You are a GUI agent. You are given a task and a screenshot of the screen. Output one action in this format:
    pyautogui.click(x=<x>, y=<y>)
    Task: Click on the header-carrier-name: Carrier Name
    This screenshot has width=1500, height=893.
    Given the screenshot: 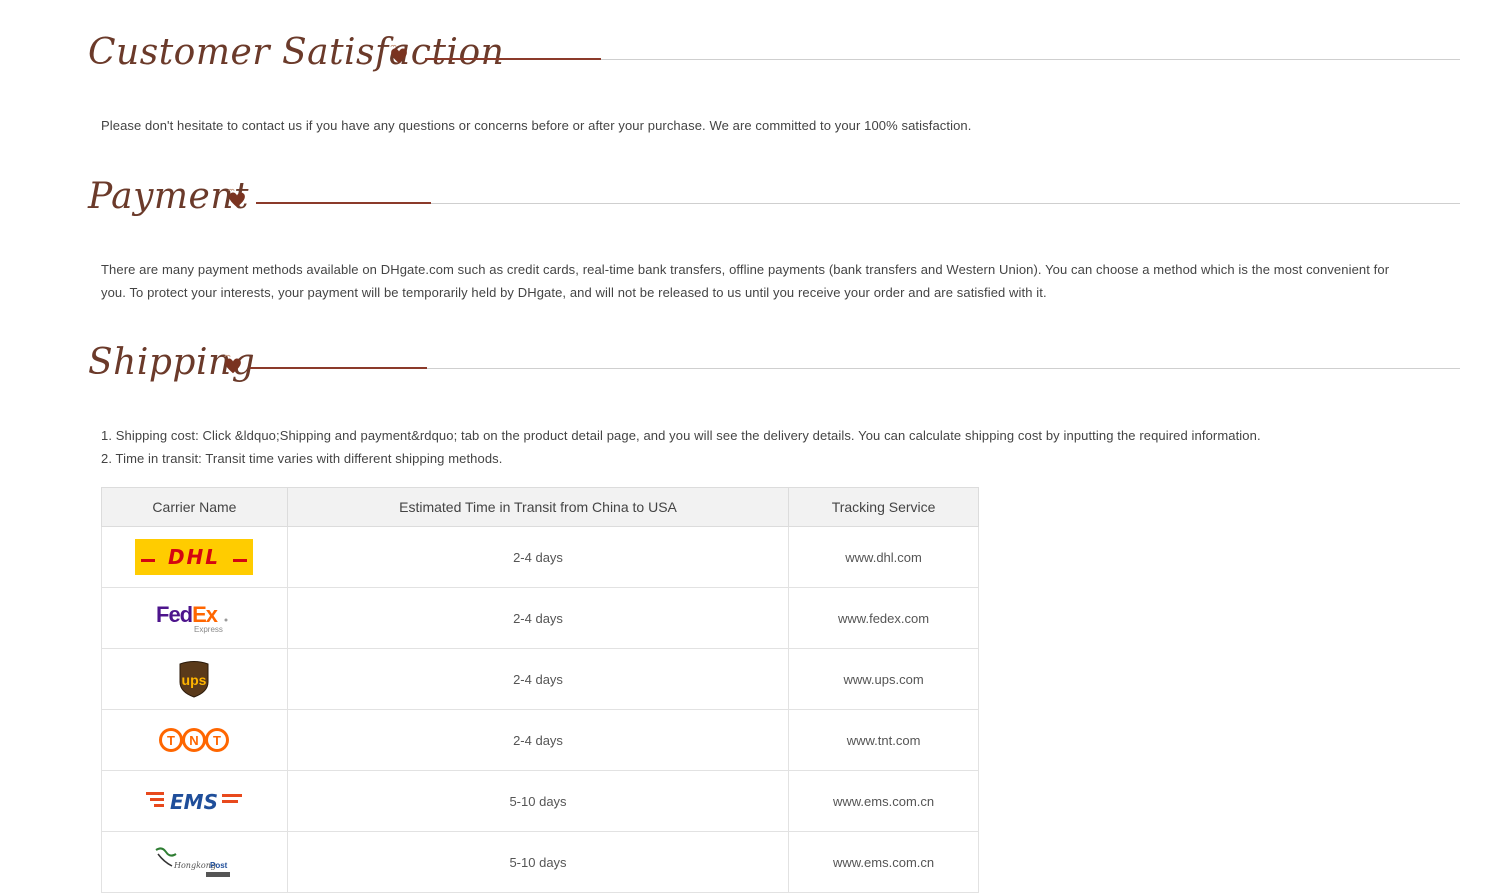 What is the action you would take?
    pyautogui.click(x=194, y=507)
    